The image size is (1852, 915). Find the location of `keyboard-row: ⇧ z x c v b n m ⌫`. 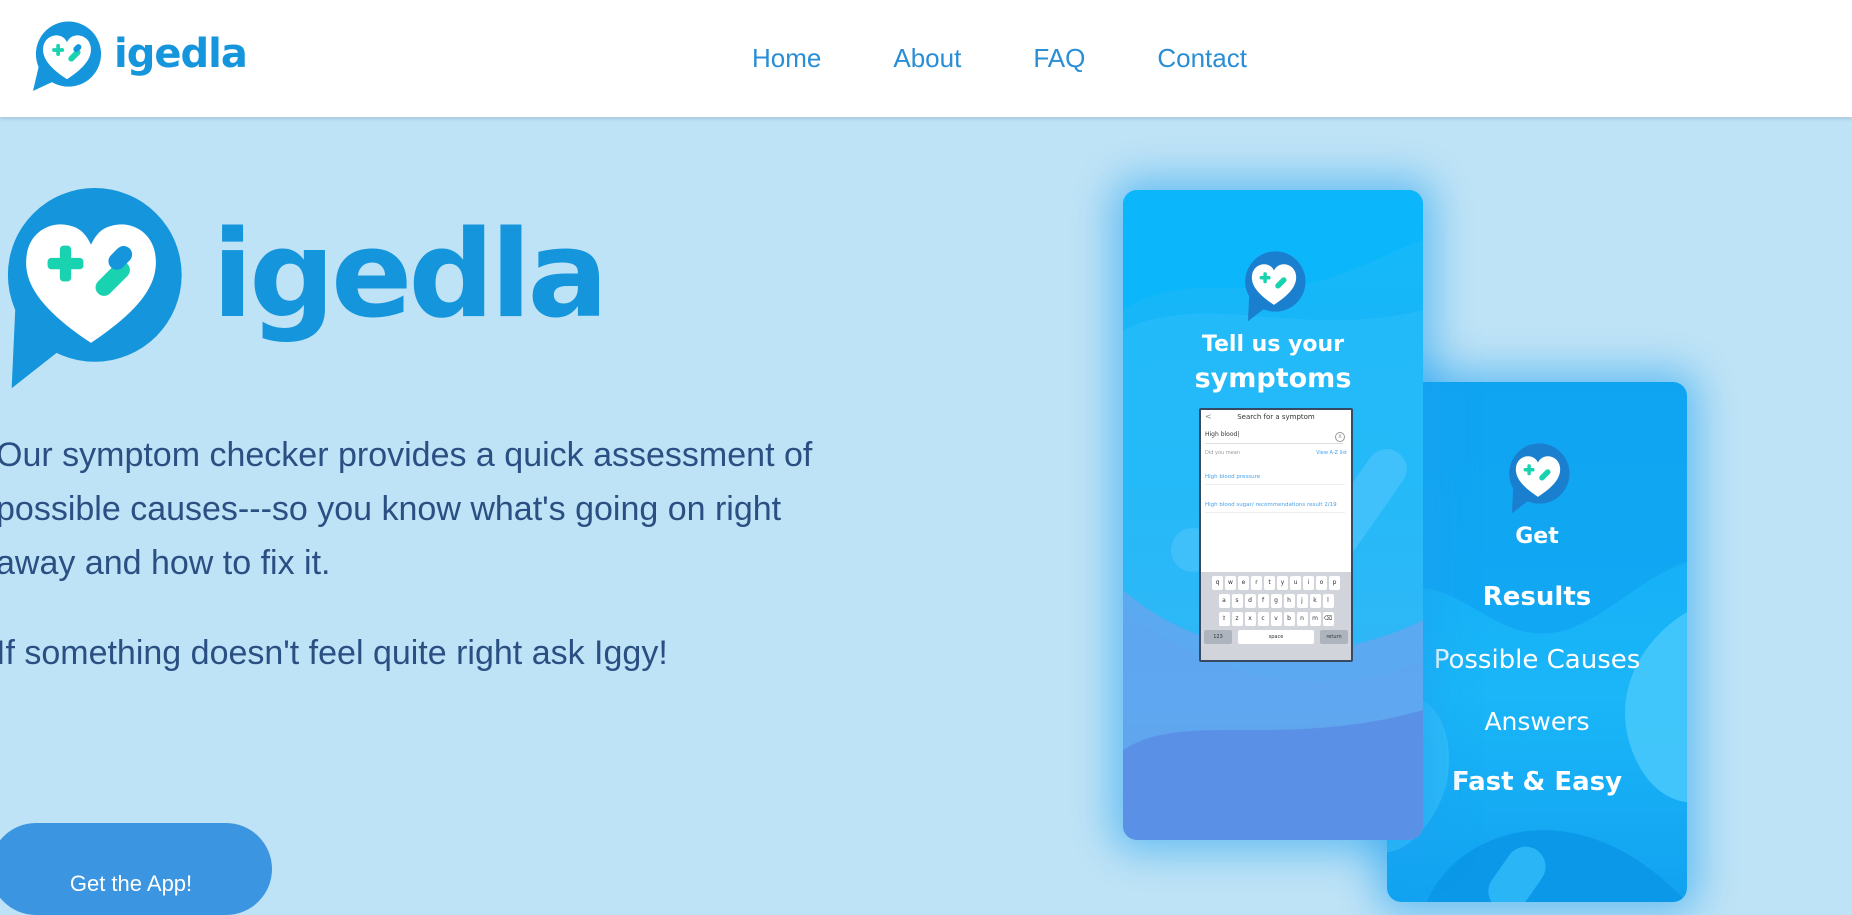

keyboard-row: ⇧ z x c v b n m ⌫ is located at coordinates (1276, 619).